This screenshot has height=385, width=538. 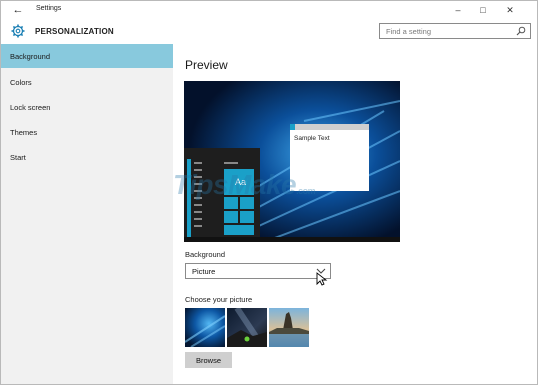 I want to click on sidebar-item-label: Lock screen, so click(x=30, y=107).